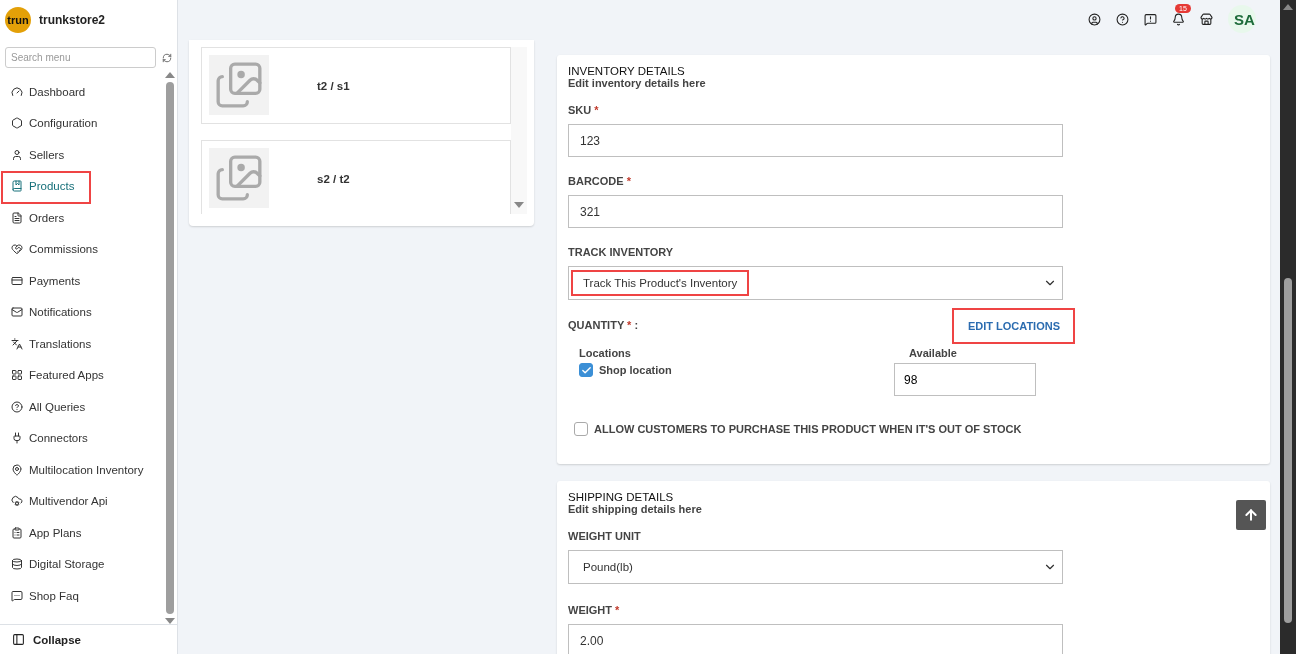 The image size is (1296, 654). I want to click on refresh-icon, so click(167, 57).